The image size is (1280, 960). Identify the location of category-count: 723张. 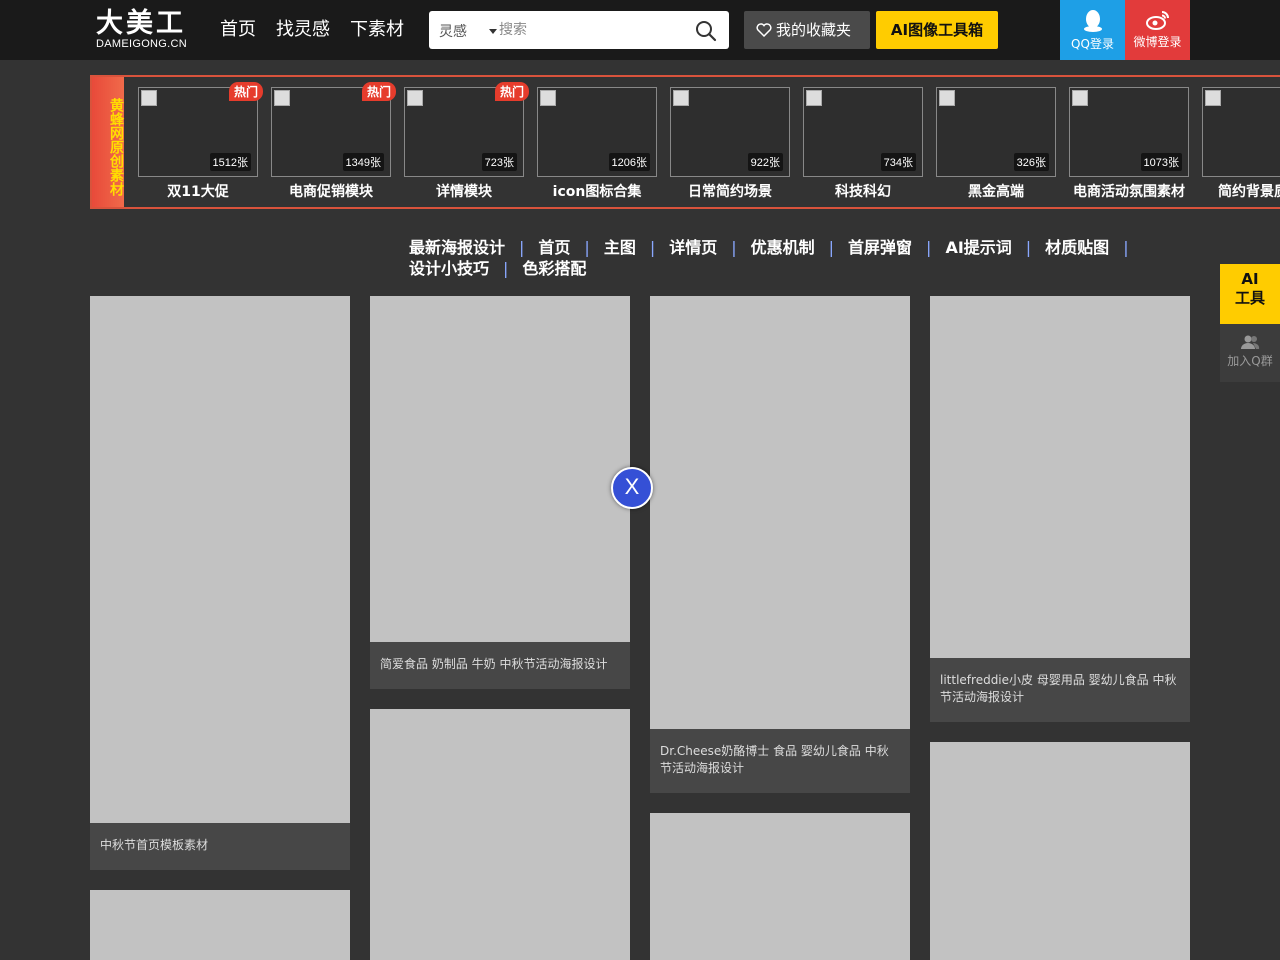
(499, 162).